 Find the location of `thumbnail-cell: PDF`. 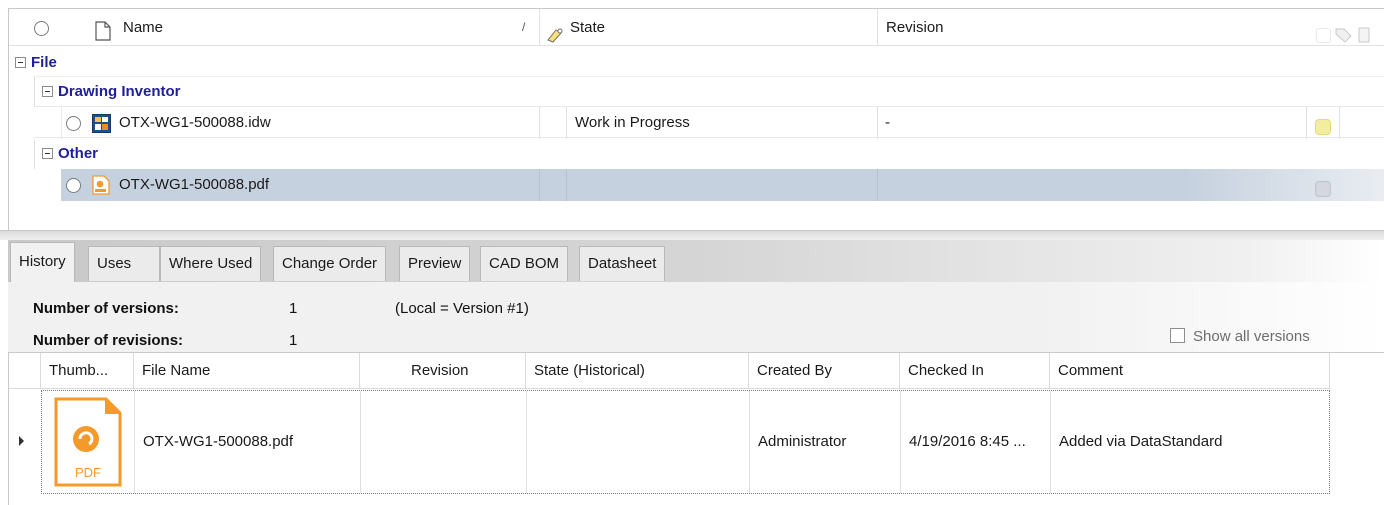

thumbnail-cell: PDF is located at coordinates (88, 442).